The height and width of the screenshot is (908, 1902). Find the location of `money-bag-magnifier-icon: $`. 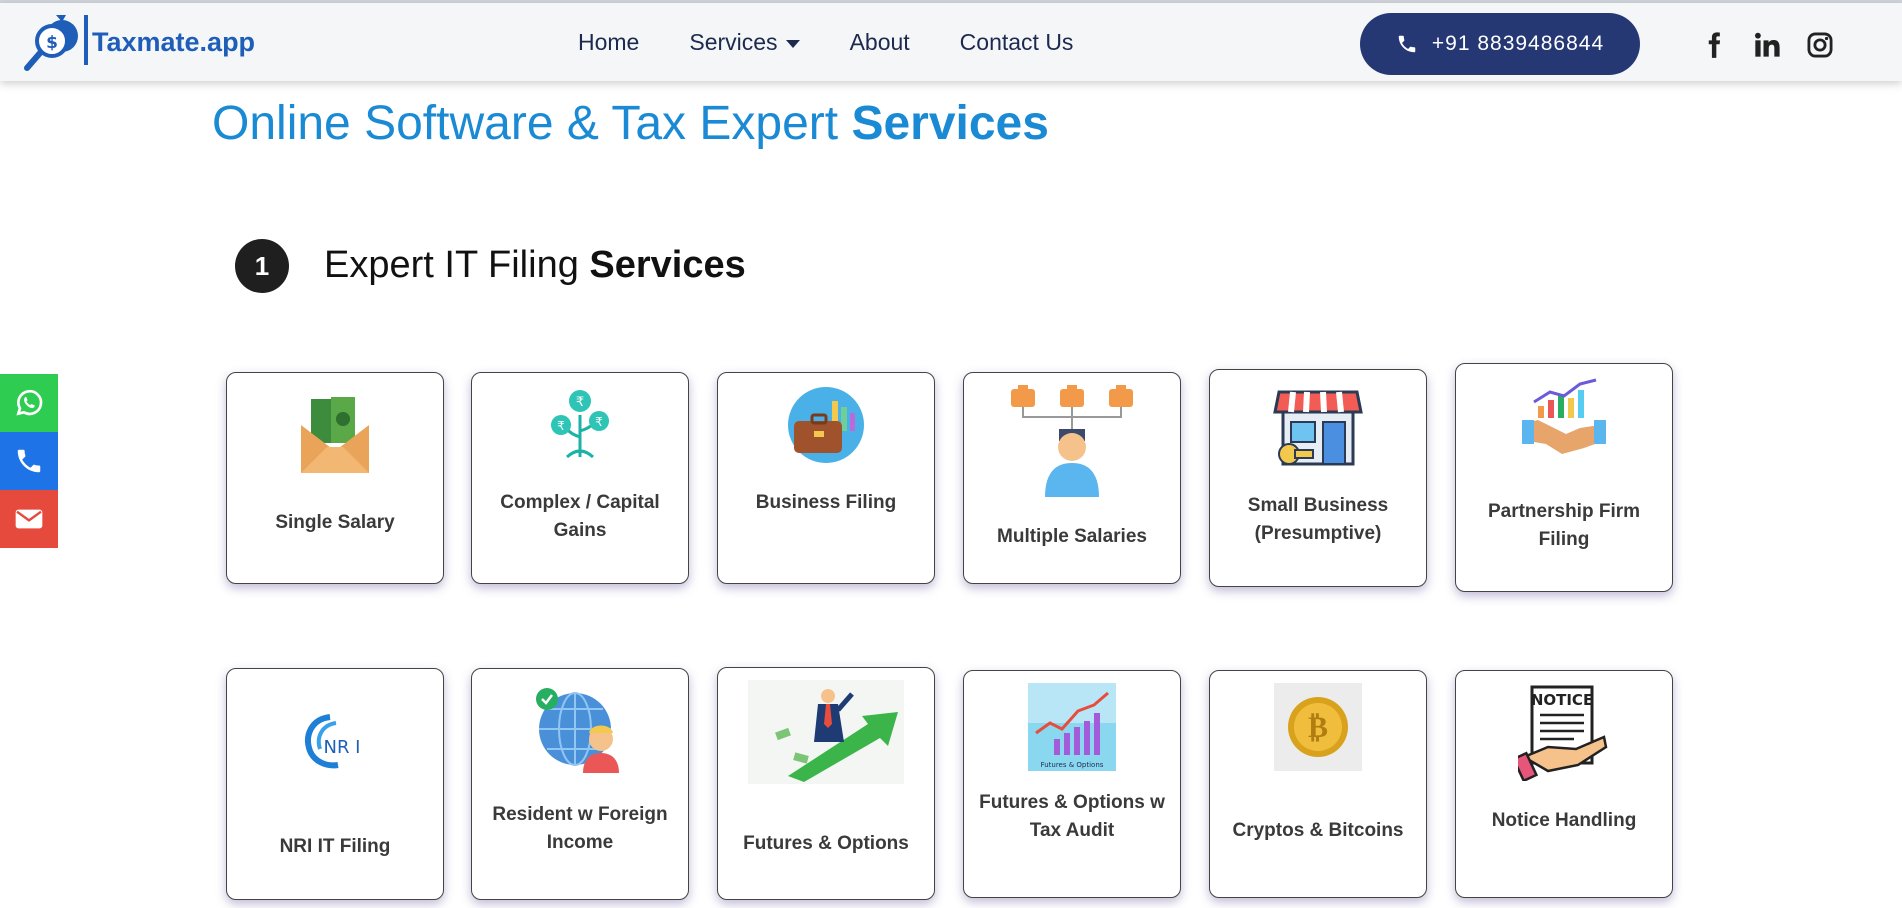

money-bag-magnifier-icon: $ is located at coordinates (55, 42).